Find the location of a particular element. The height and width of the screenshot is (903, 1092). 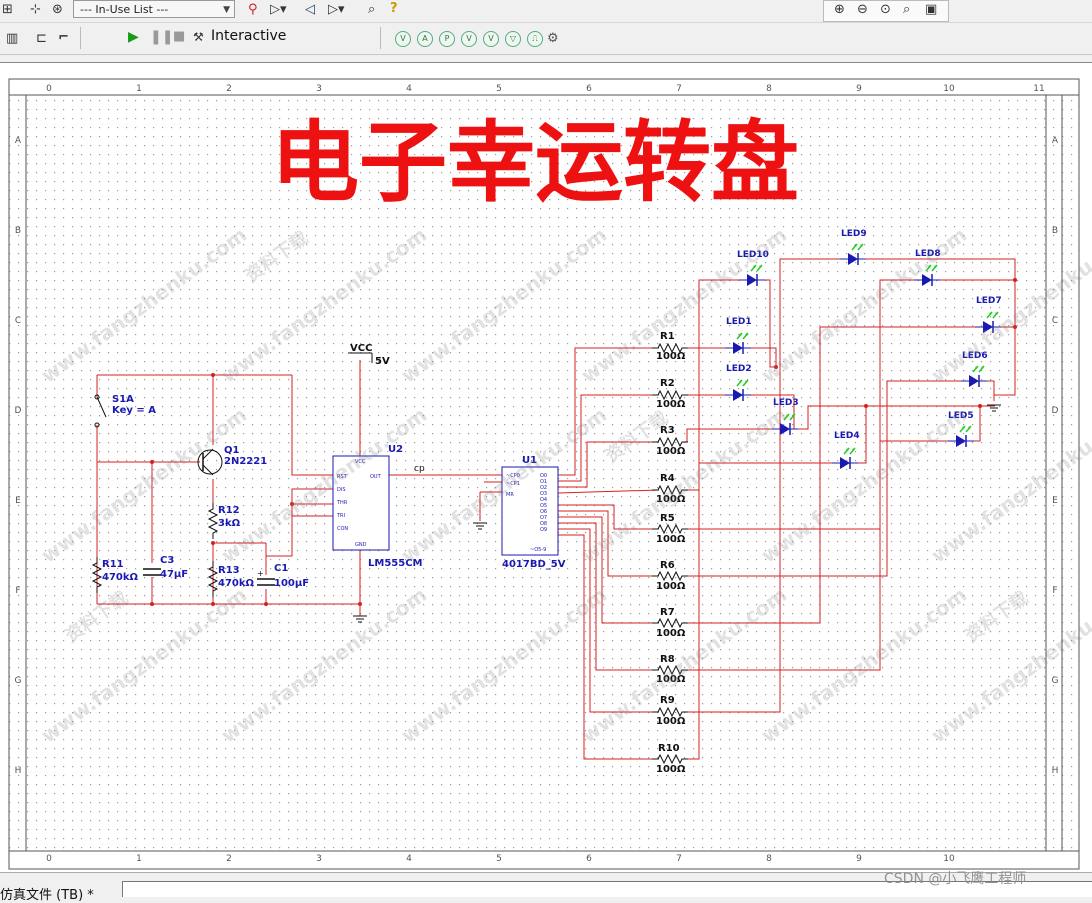

probe-icon: ⚲ is located at coordinates (253, 10).